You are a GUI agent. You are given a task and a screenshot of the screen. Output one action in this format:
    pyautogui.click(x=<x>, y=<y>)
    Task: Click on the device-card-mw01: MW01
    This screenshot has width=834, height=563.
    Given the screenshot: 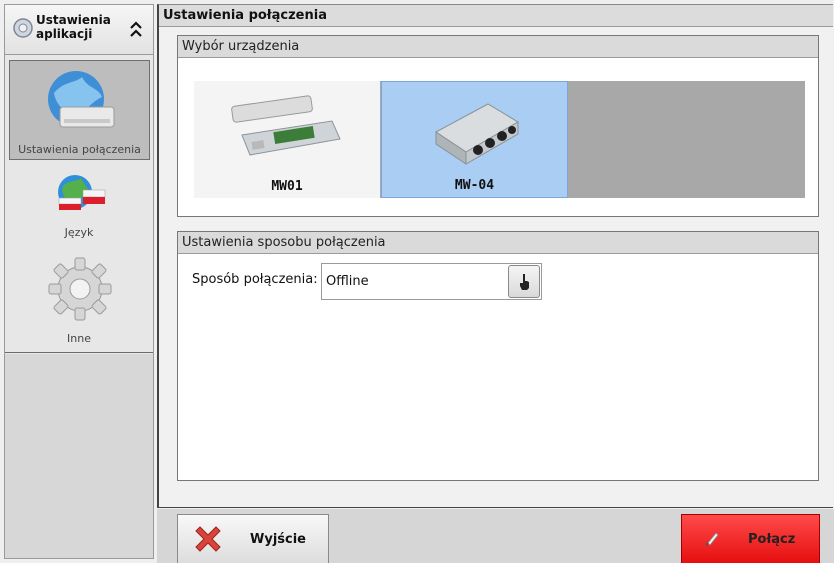 What is the action you would take?
    pyautogui.click(x=287, y=139)
    